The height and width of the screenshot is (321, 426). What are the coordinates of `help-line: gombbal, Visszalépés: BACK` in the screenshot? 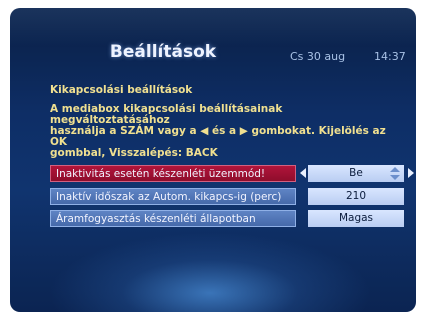 It's located at (134, 153).